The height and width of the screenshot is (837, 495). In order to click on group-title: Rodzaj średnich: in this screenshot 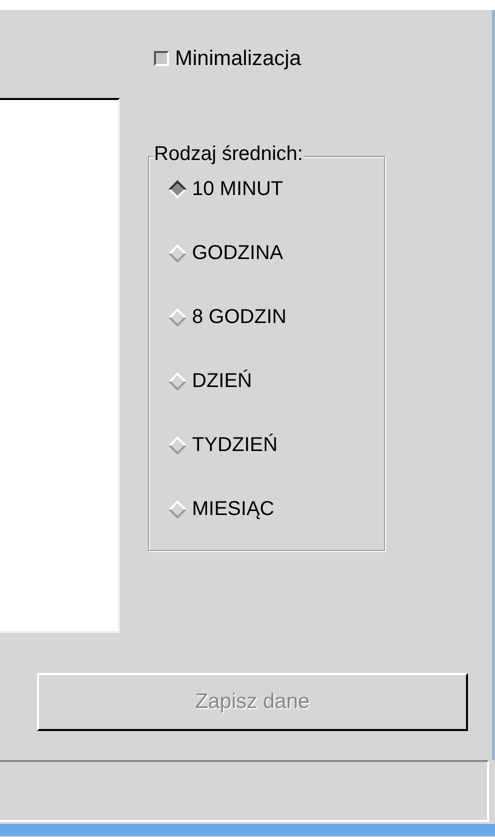, I will do `click(228, 154)`.